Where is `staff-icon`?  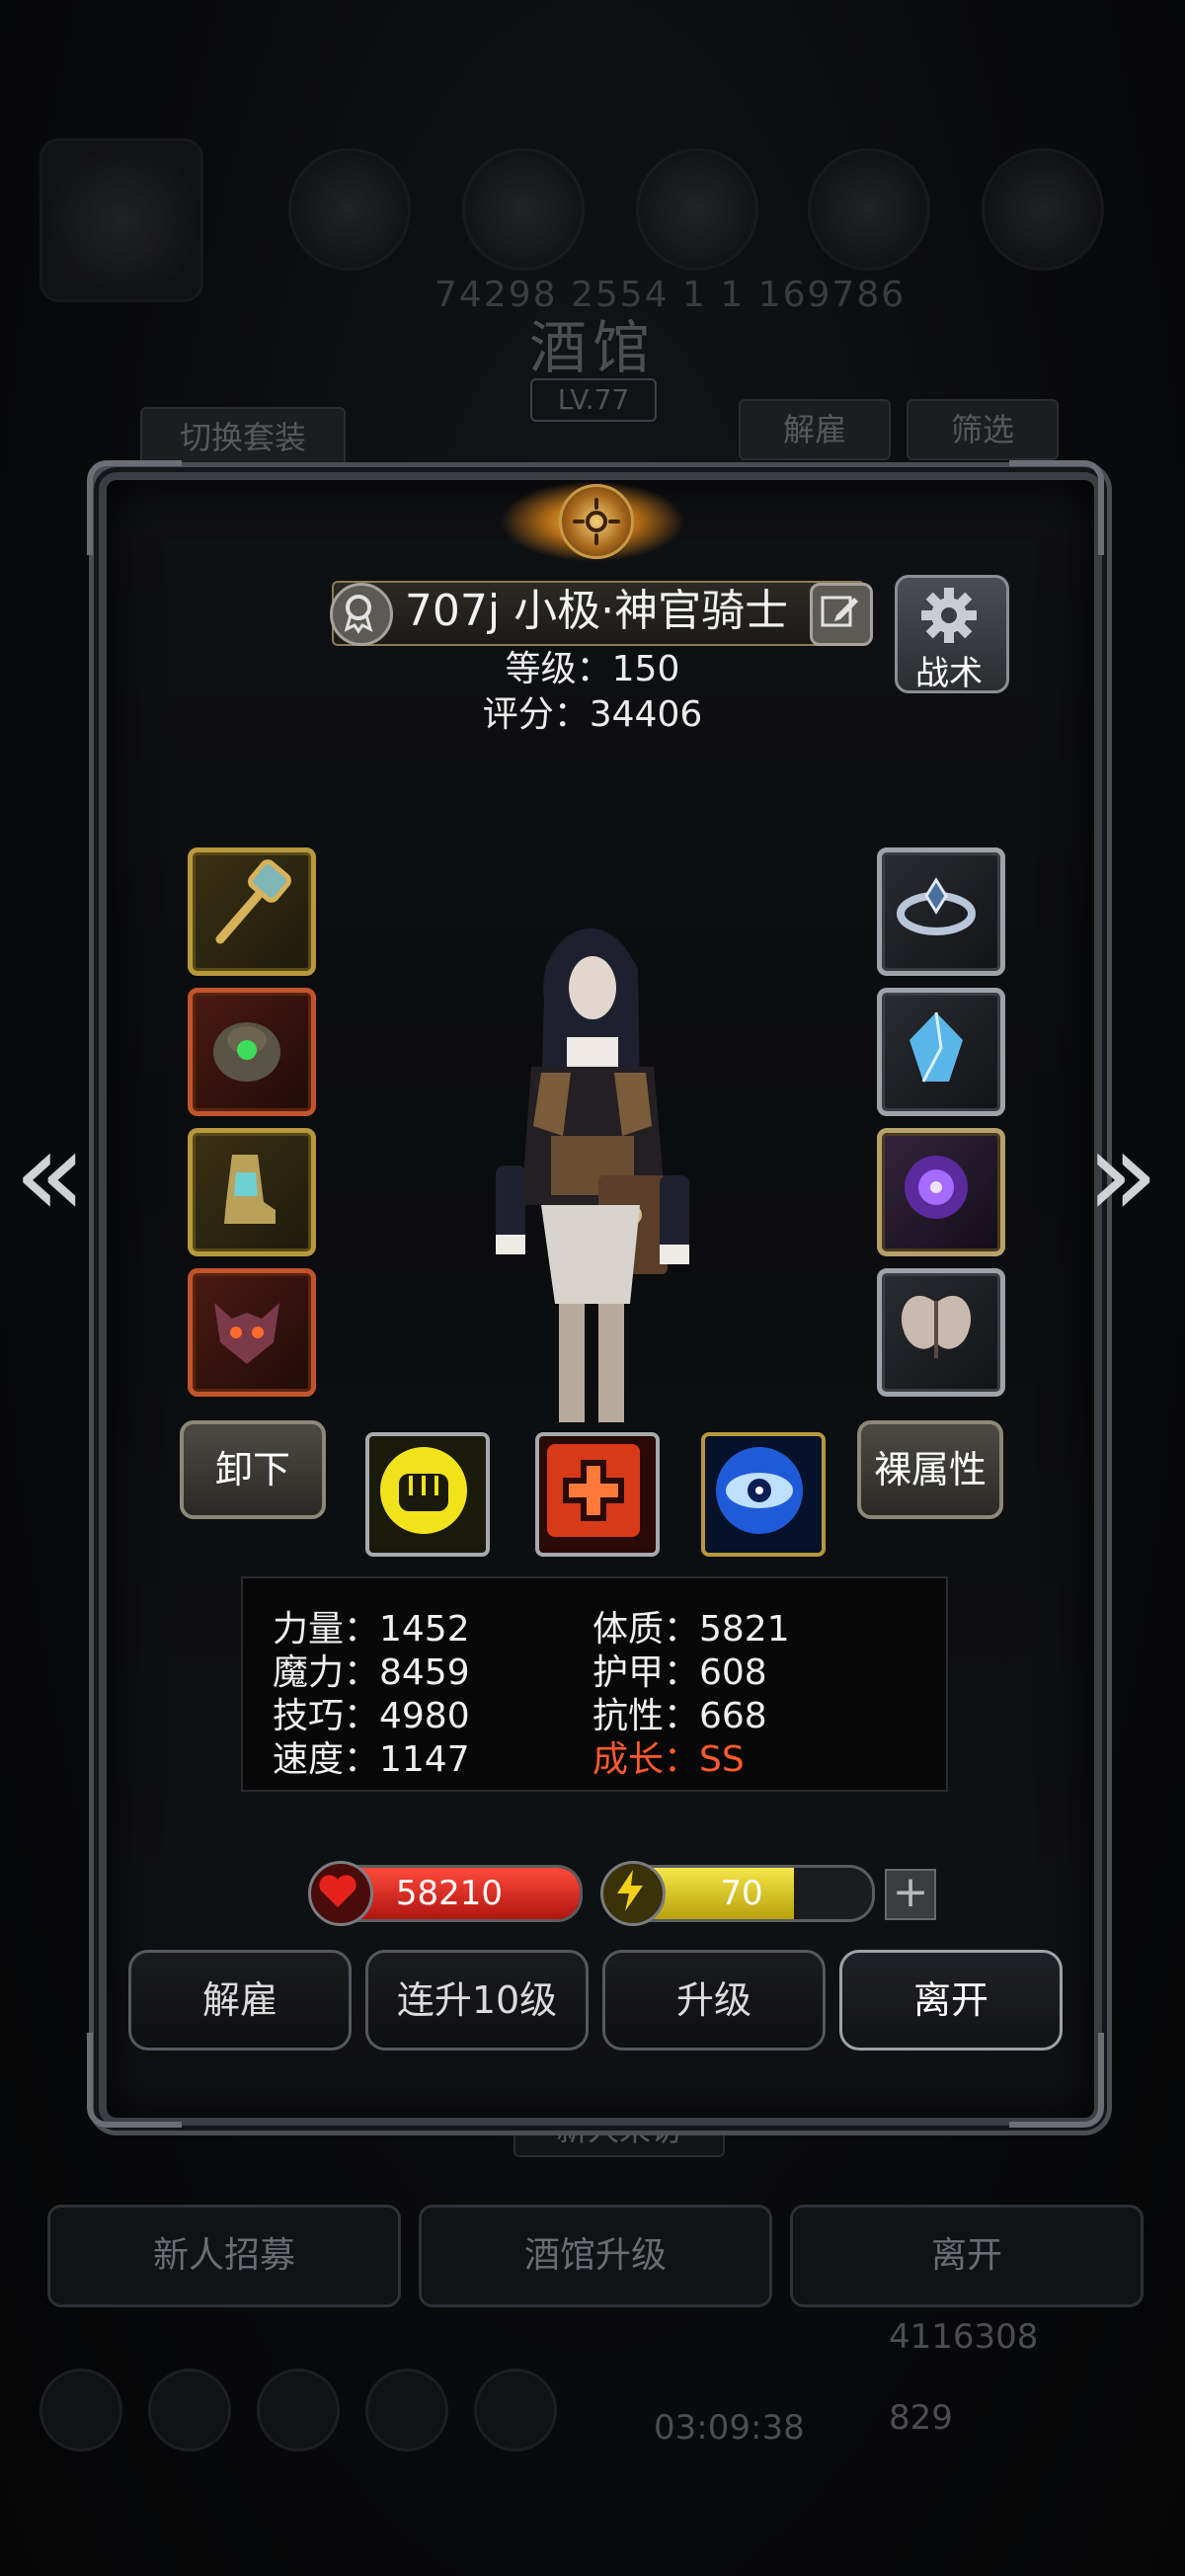 staff-icon is located at coordinates (253, 901).